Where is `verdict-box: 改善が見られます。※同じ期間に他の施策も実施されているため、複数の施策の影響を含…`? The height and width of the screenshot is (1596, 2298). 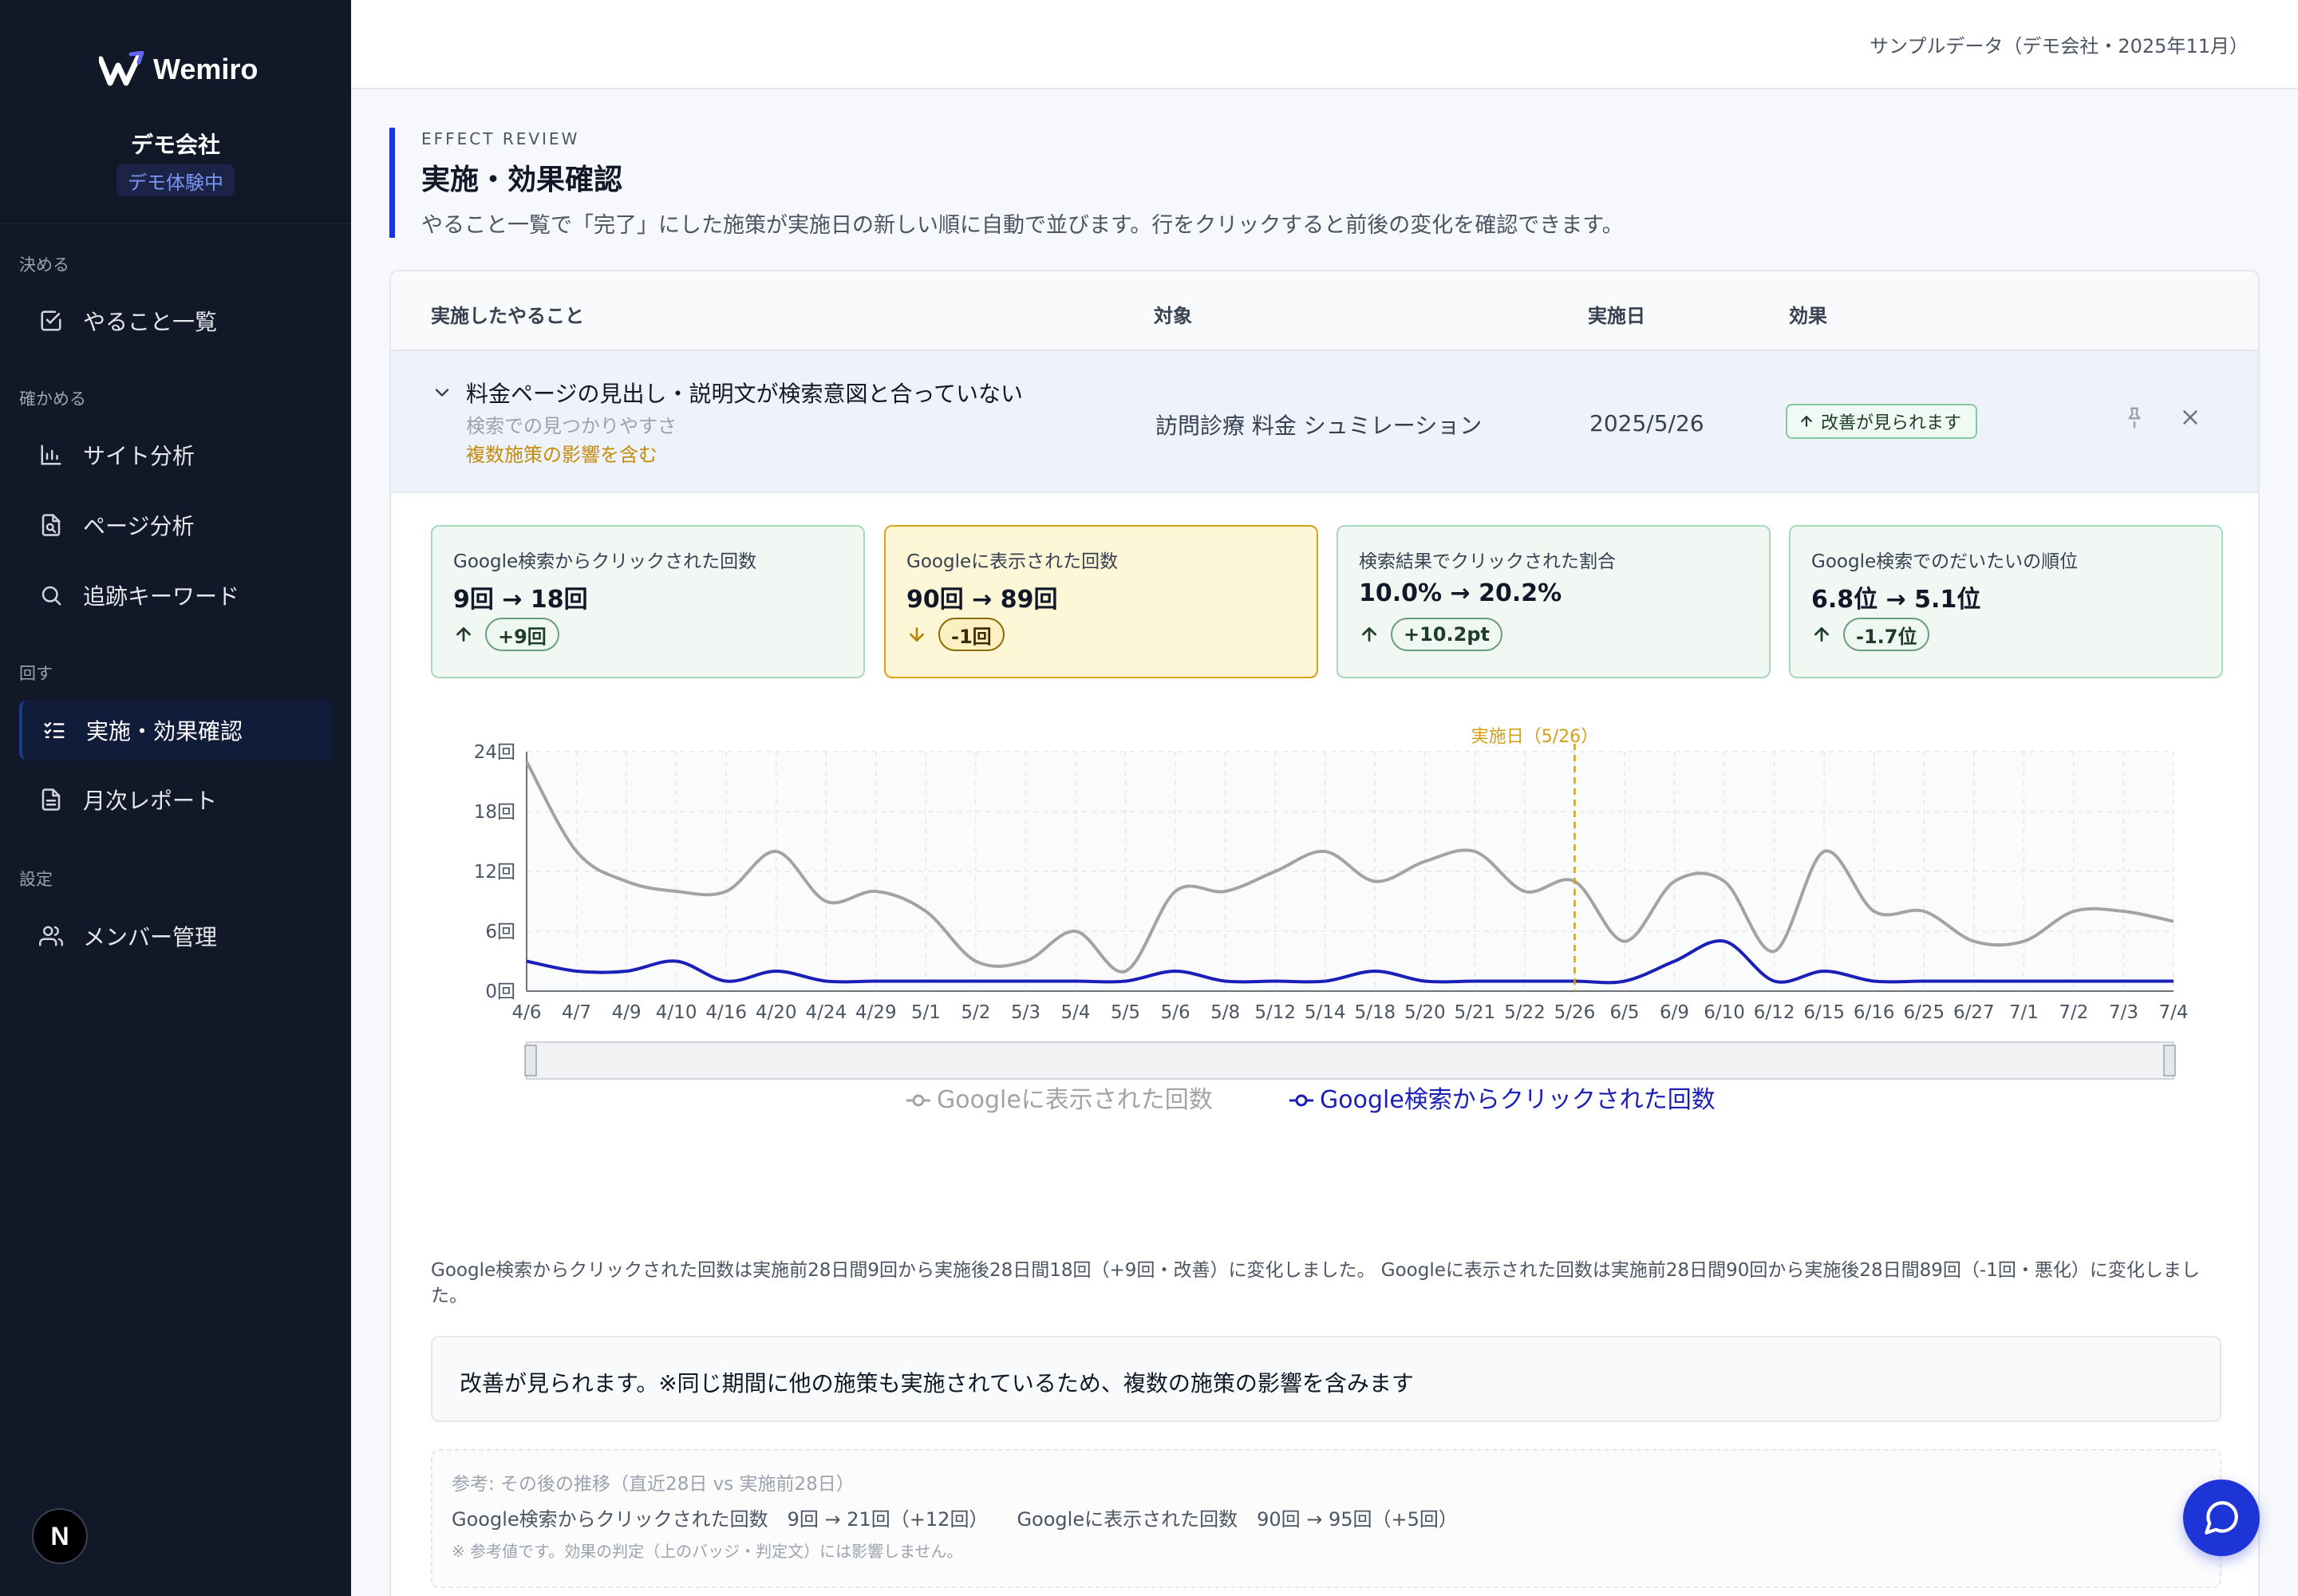 verdict-box: 改善が見られます。※同じ期間に他の施策も実施されているため、複数の施策の影響を含… is located at coordinates (1326, 1379).